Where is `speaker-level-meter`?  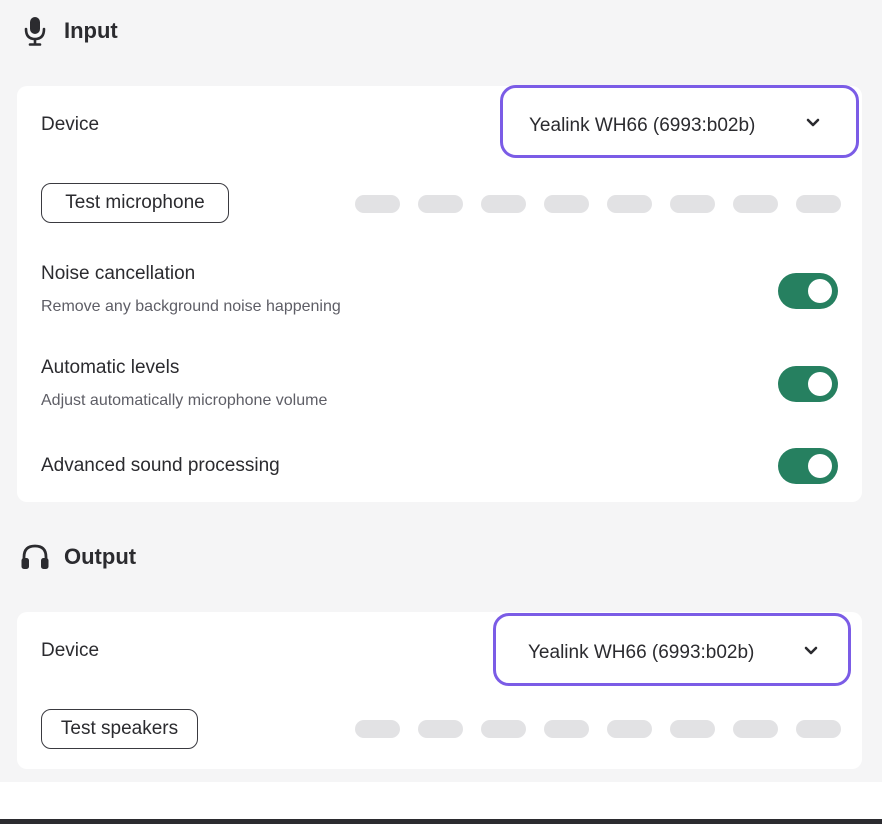 speaker-level-meter is located at coordinates (598, 729).